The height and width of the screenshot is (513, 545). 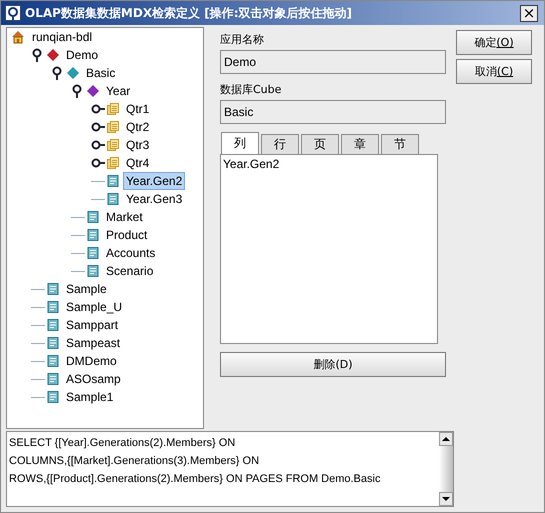 What do you see at coordinates (446, 499) in the screenshot?
I see `scroll-down-icon` at bounding box center [446, 499].